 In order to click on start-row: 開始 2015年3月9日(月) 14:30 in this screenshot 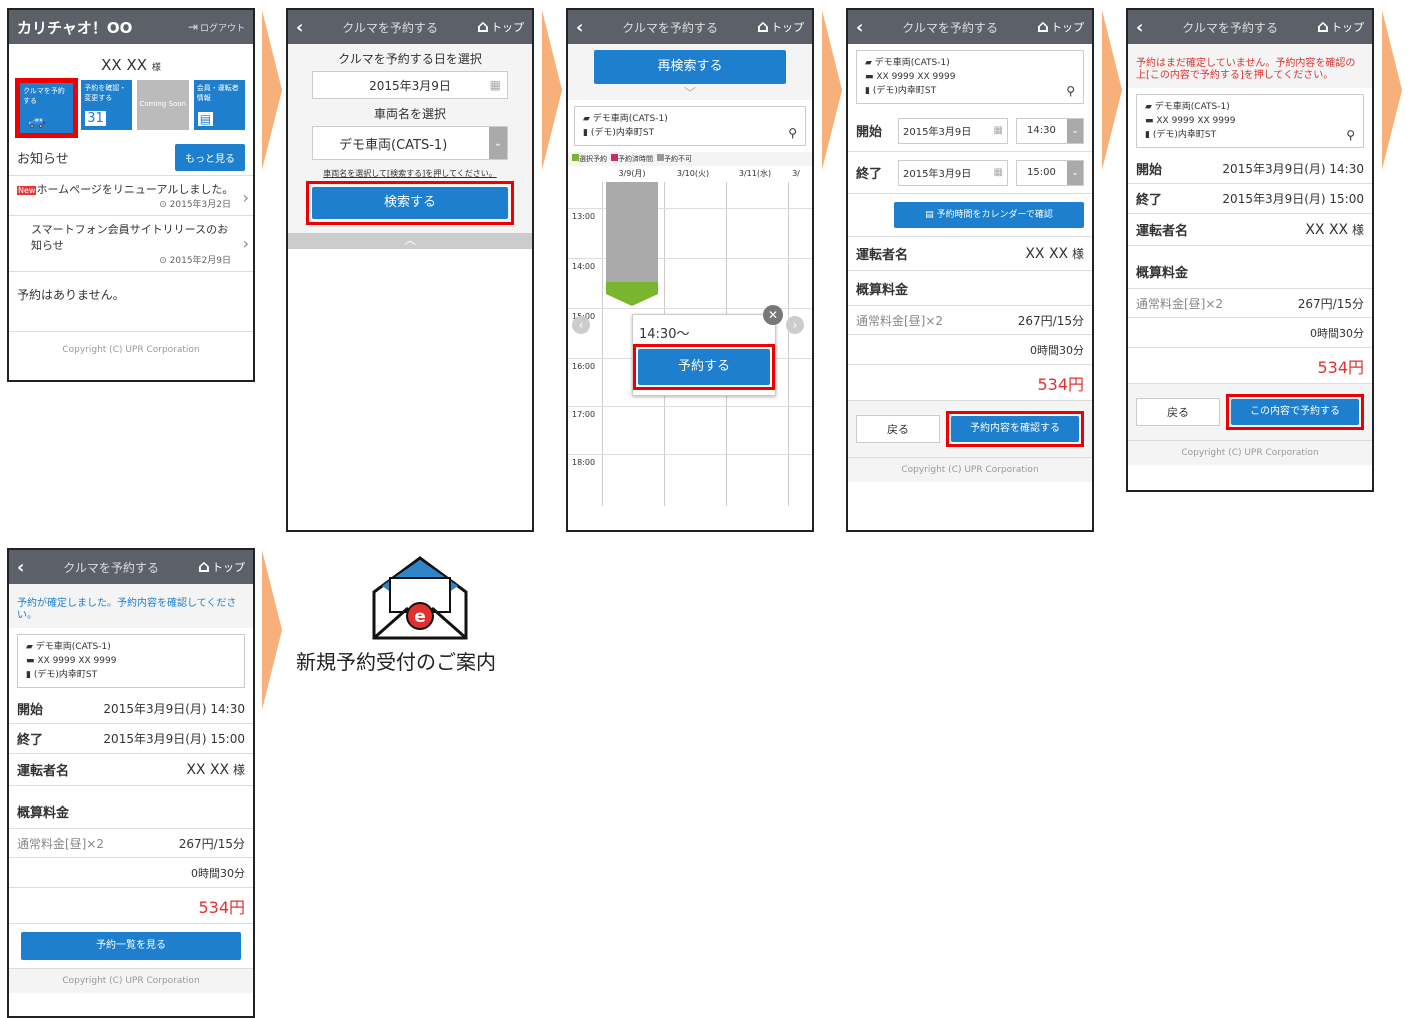, I will do `click(1250, 169)`.